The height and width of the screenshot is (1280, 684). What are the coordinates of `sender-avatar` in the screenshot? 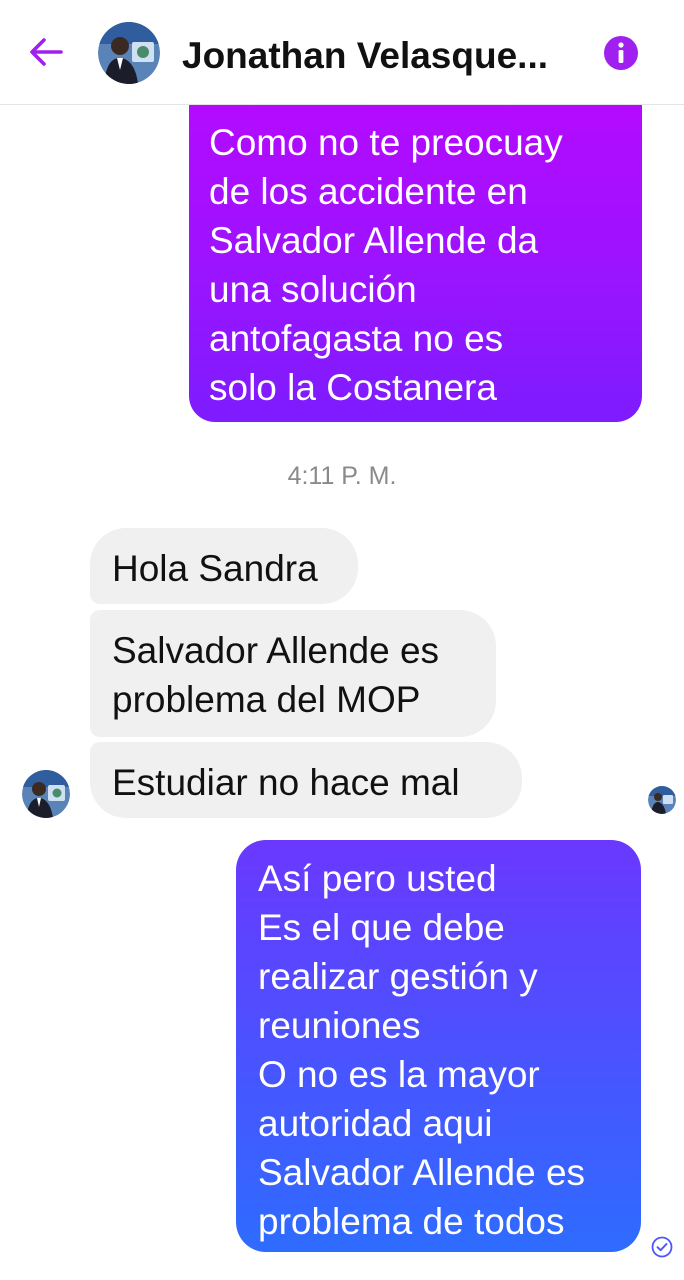 It's located at (46, 794).